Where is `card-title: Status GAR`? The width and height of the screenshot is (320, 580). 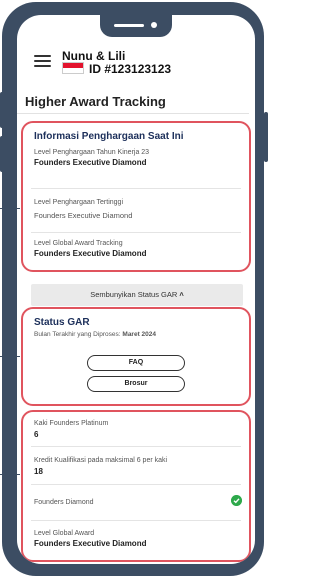
card-title: Status GAR is located at coordinates (62, 322).